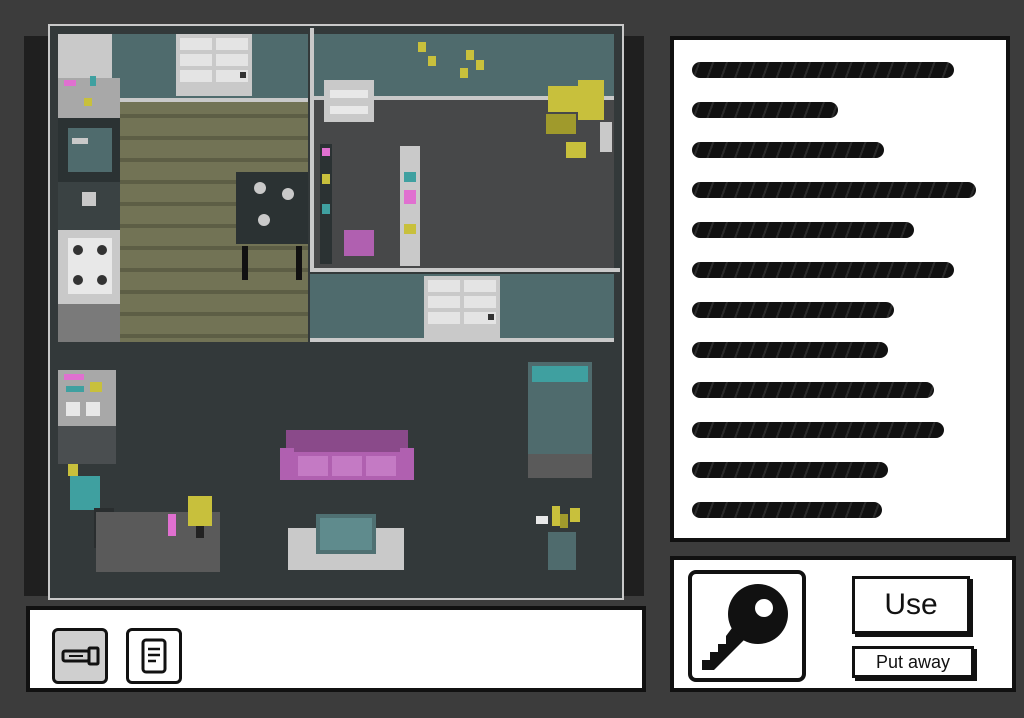 The image size is (1024, 718). I want to click on bottle, so click(172, 525).